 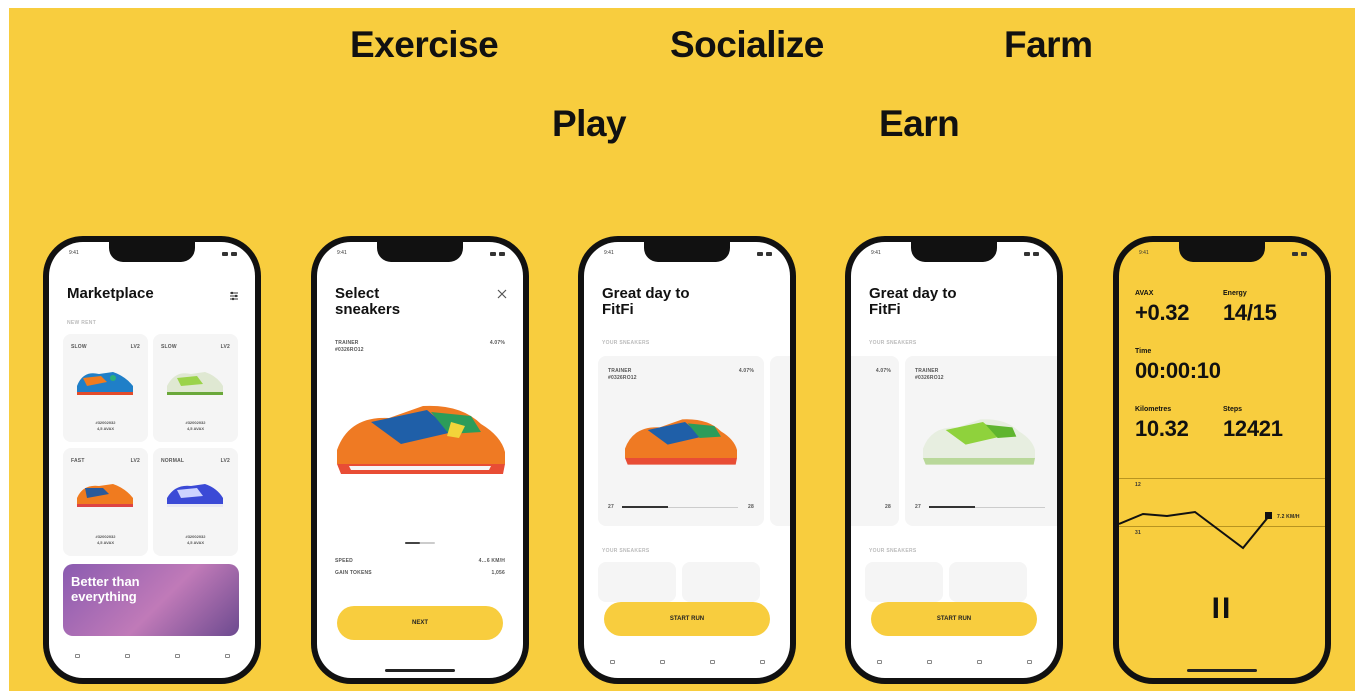 I want to click on km-value: 10.32, so click(x=1162, y=428).